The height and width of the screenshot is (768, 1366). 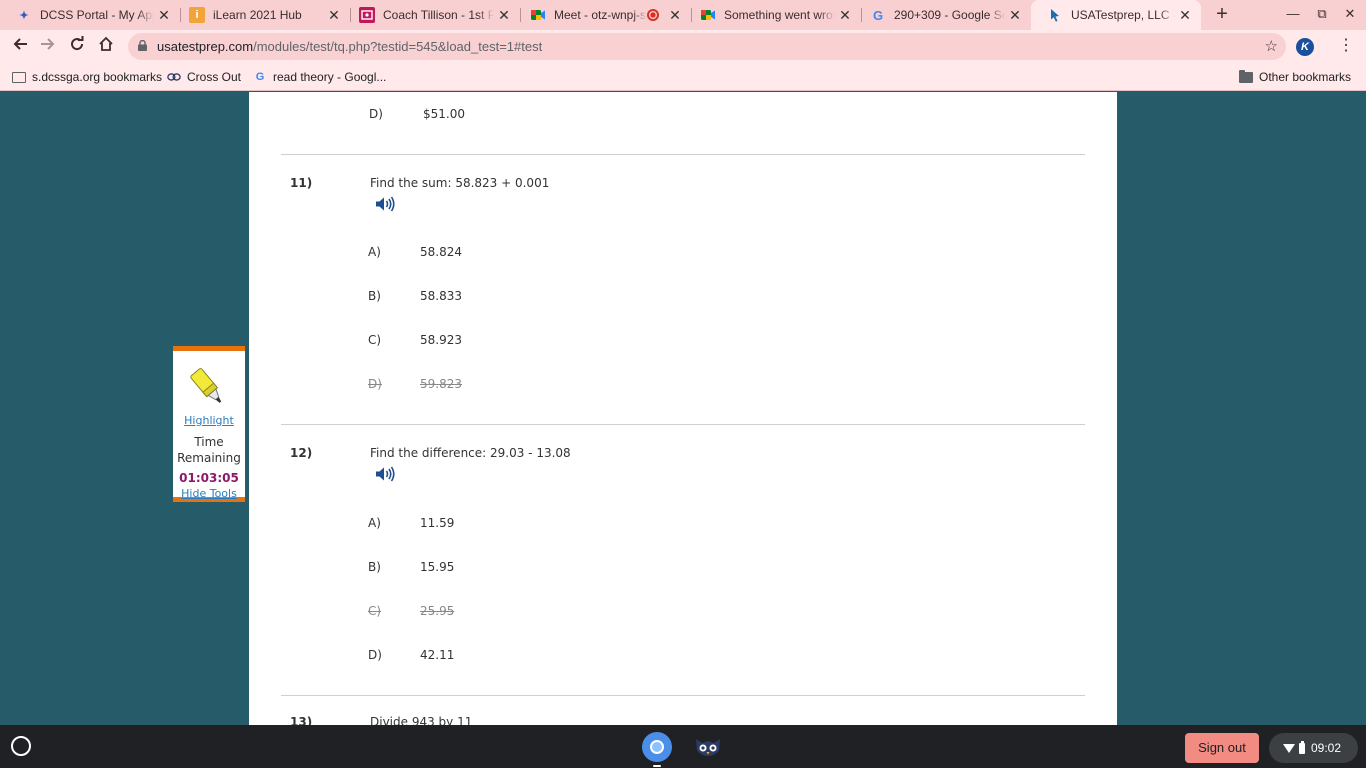 What do you see at coordinates (205, 46) in the screenshot?
I see `url-host: usatestprep.com` at bounding box center [205, 46].